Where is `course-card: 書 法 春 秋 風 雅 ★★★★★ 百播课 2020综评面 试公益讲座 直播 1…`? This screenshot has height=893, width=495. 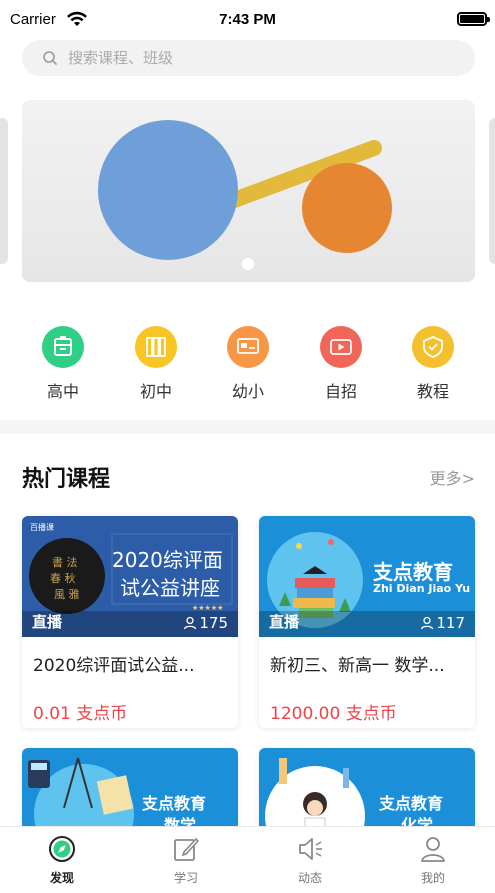
course-card: 書 法 春 秋 風 雅 ★★★★★ 百播课 2020综评面 试公益讲座 直播 1… is located at coordinates (130, 622).